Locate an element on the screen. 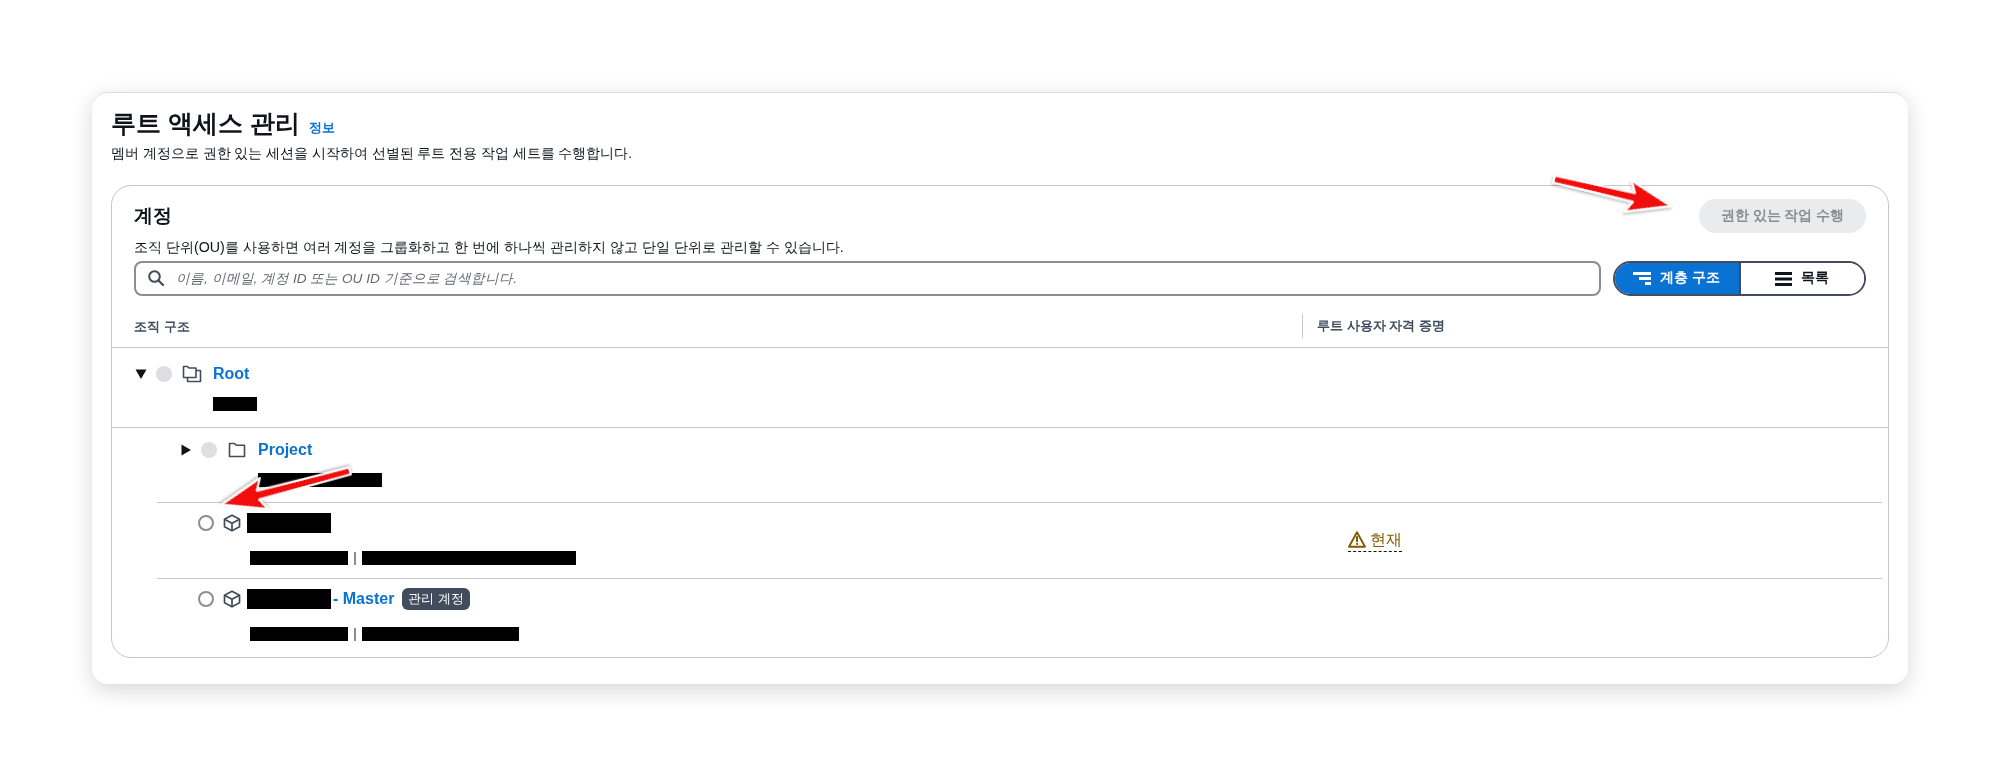 This screenshot has height=772, width=2000. list-view-button: 목록 is located at coordinates (1801, 278).